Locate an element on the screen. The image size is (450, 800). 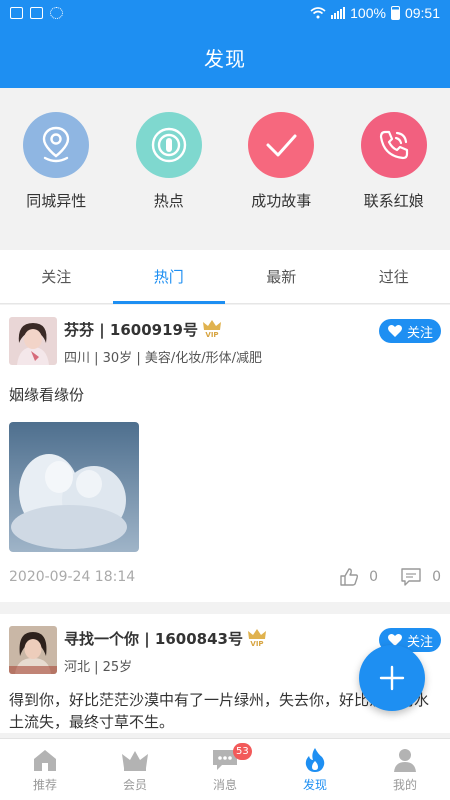
success-stories-button: 成功故事 is located at coordinates (281, 181).